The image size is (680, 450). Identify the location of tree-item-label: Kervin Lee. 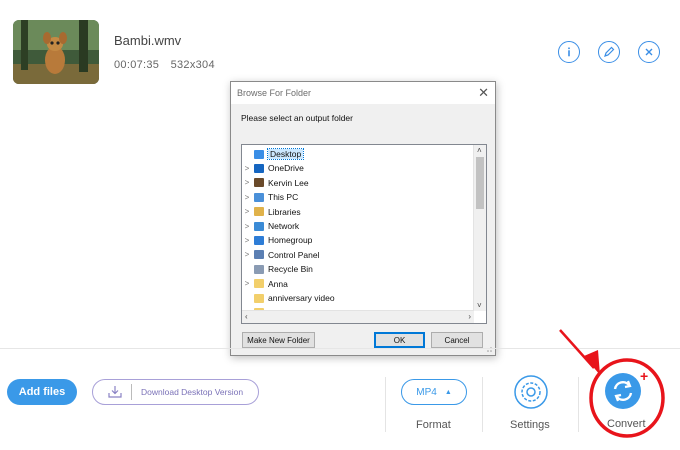
(288, 182).